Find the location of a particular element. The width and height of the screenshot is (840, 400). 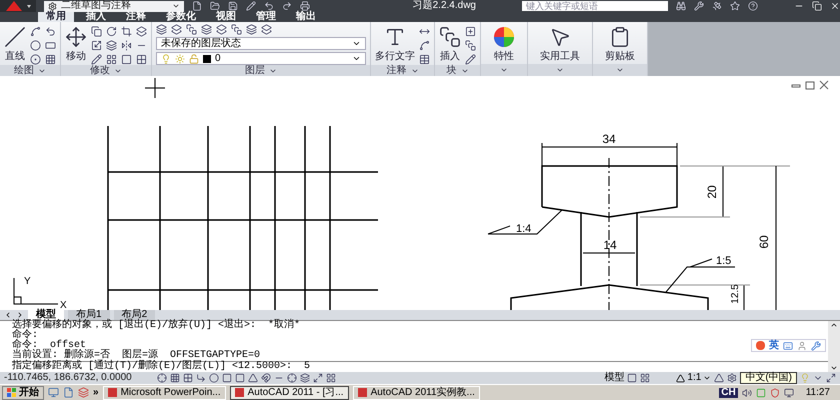

scroll-right-icon is located at coordinates (20, 315).